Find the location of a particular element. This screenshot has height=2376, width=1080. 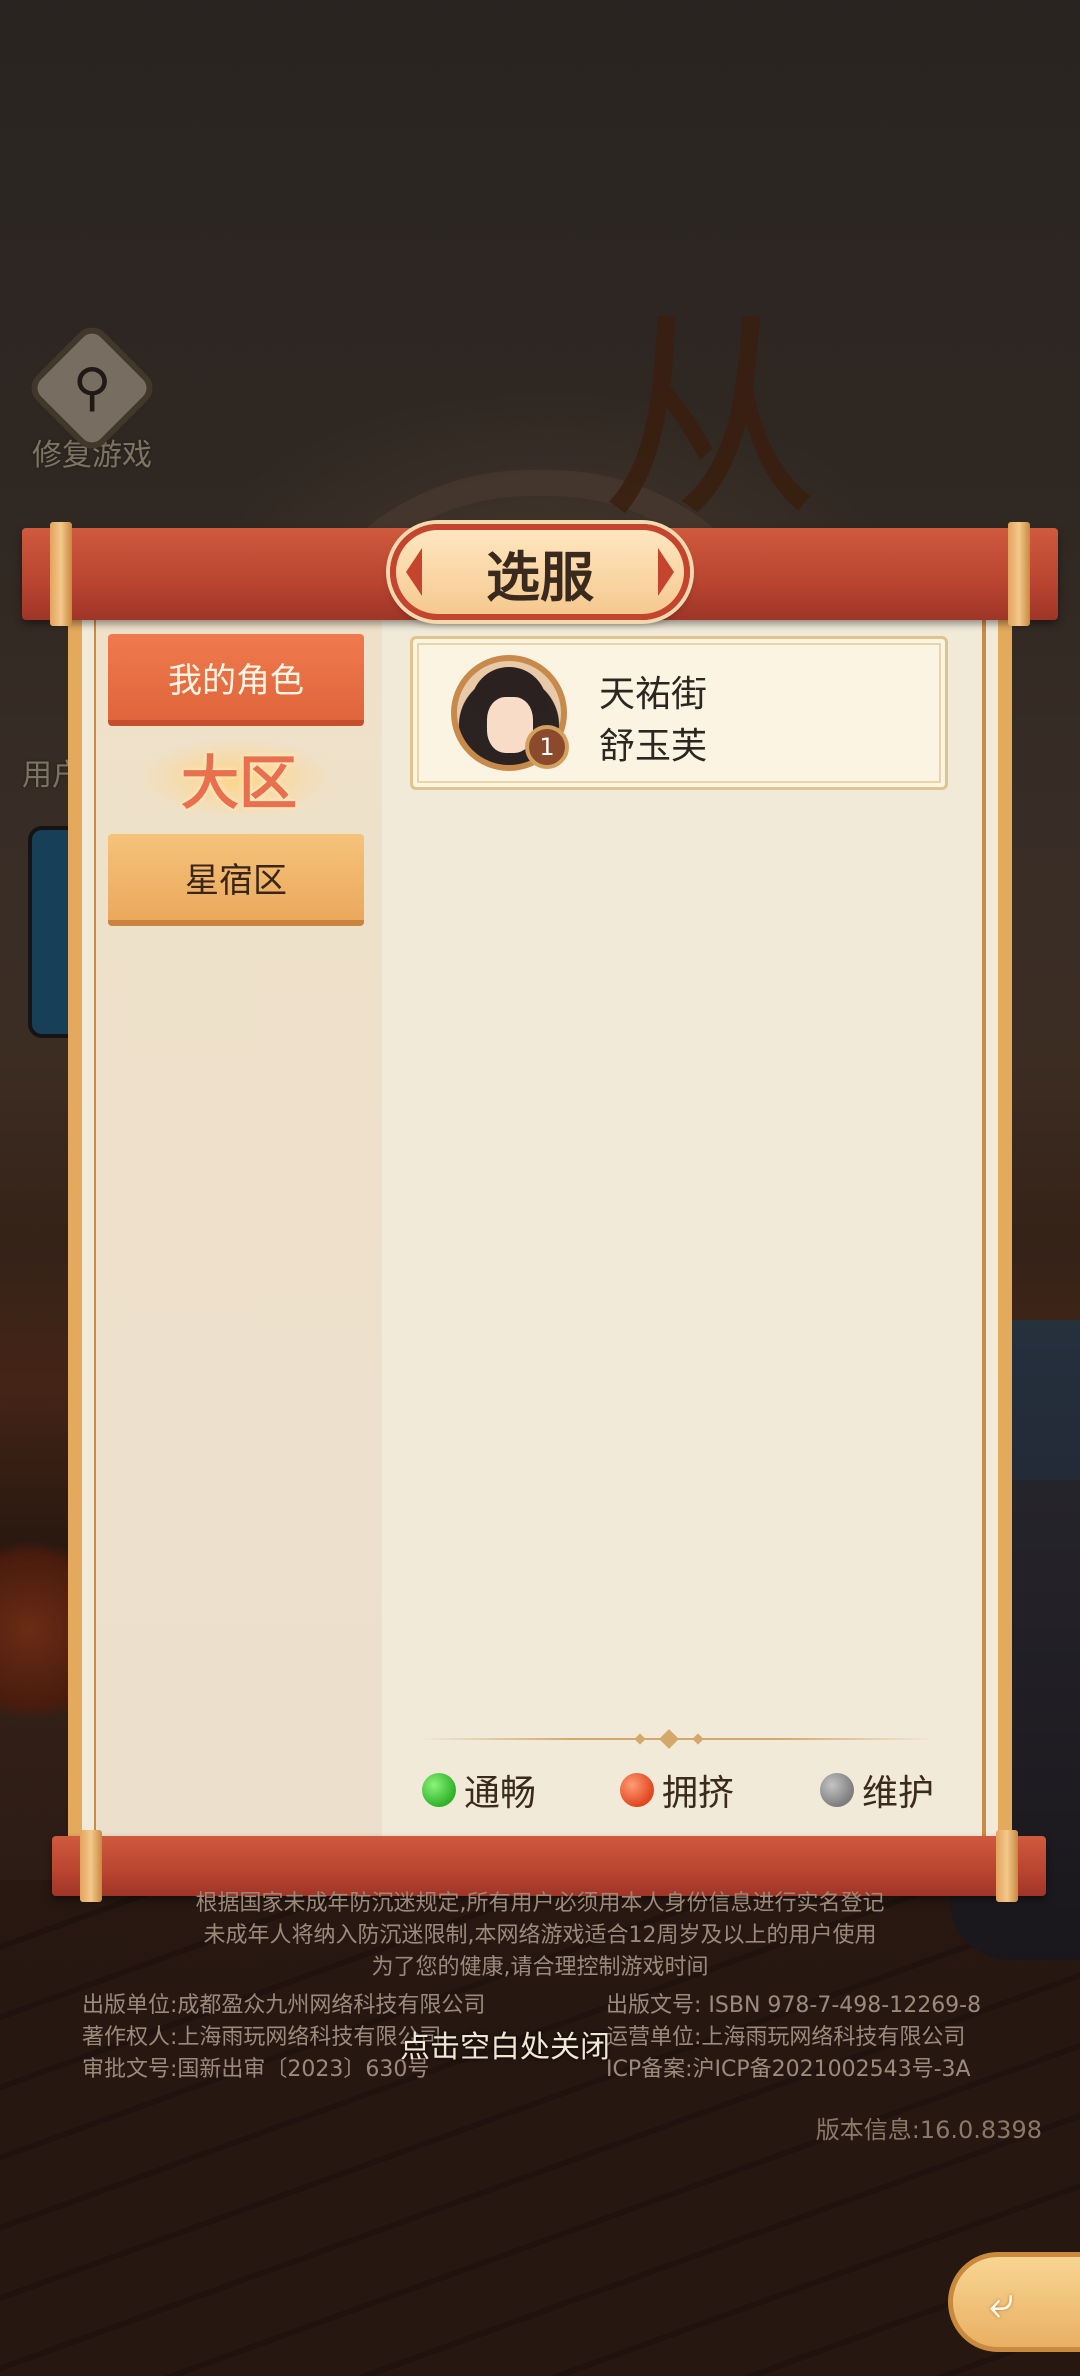

region-header: 大区 is located at coordinates (239, 778).